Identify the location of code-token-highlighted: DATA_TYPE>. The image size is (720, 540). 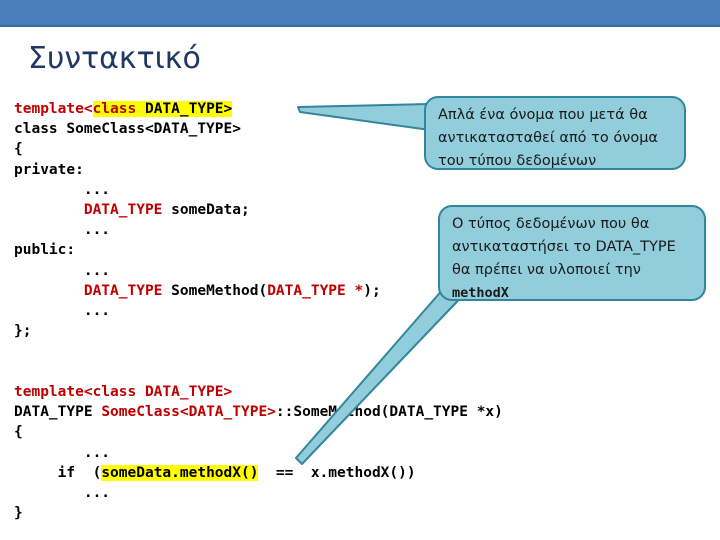
(188, 109).